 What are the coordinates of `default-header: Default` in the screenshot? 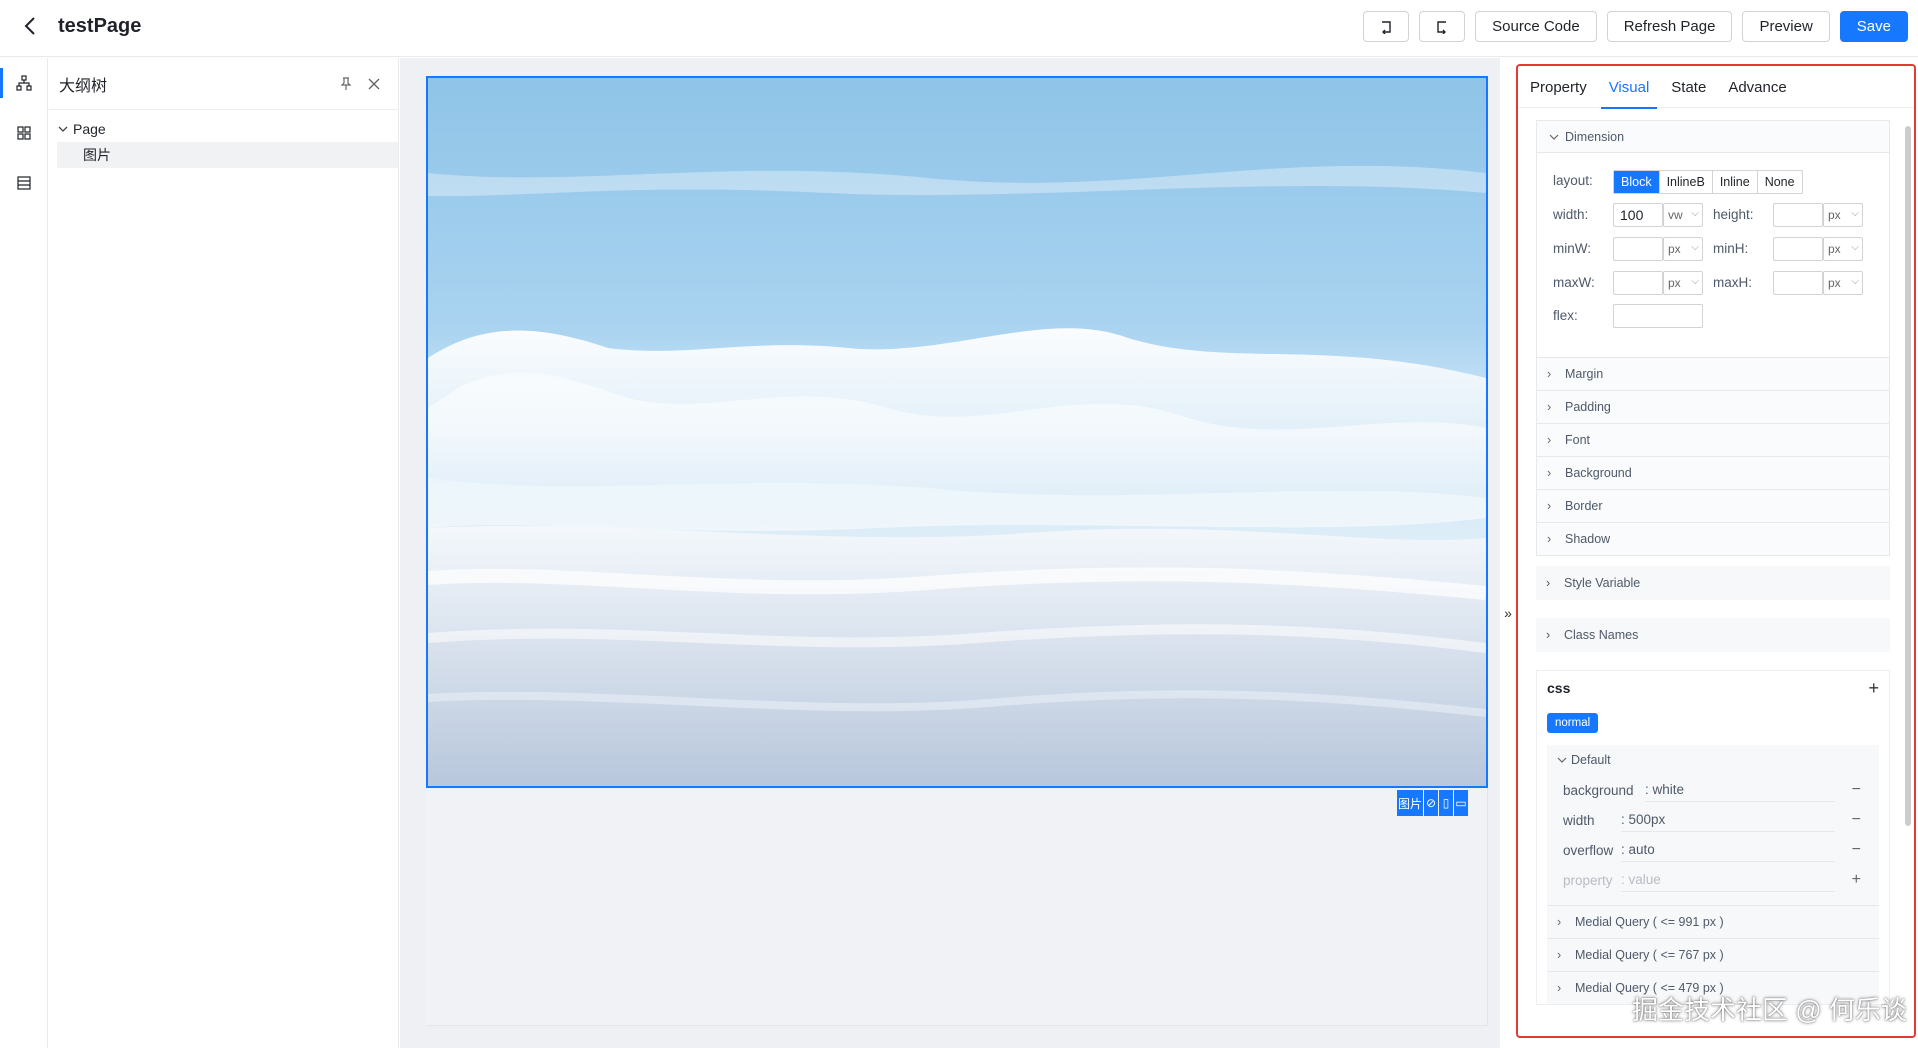 It's located at (1713, 760).